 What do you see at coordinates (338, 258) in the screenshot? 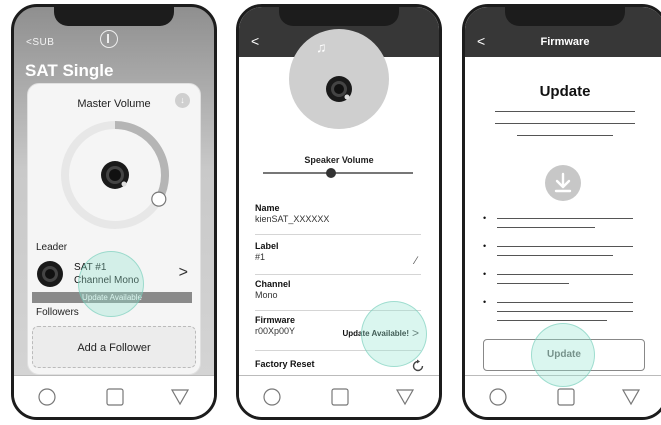
I see `label-field: Label #1 ∕` at bounding box center [338, 258].